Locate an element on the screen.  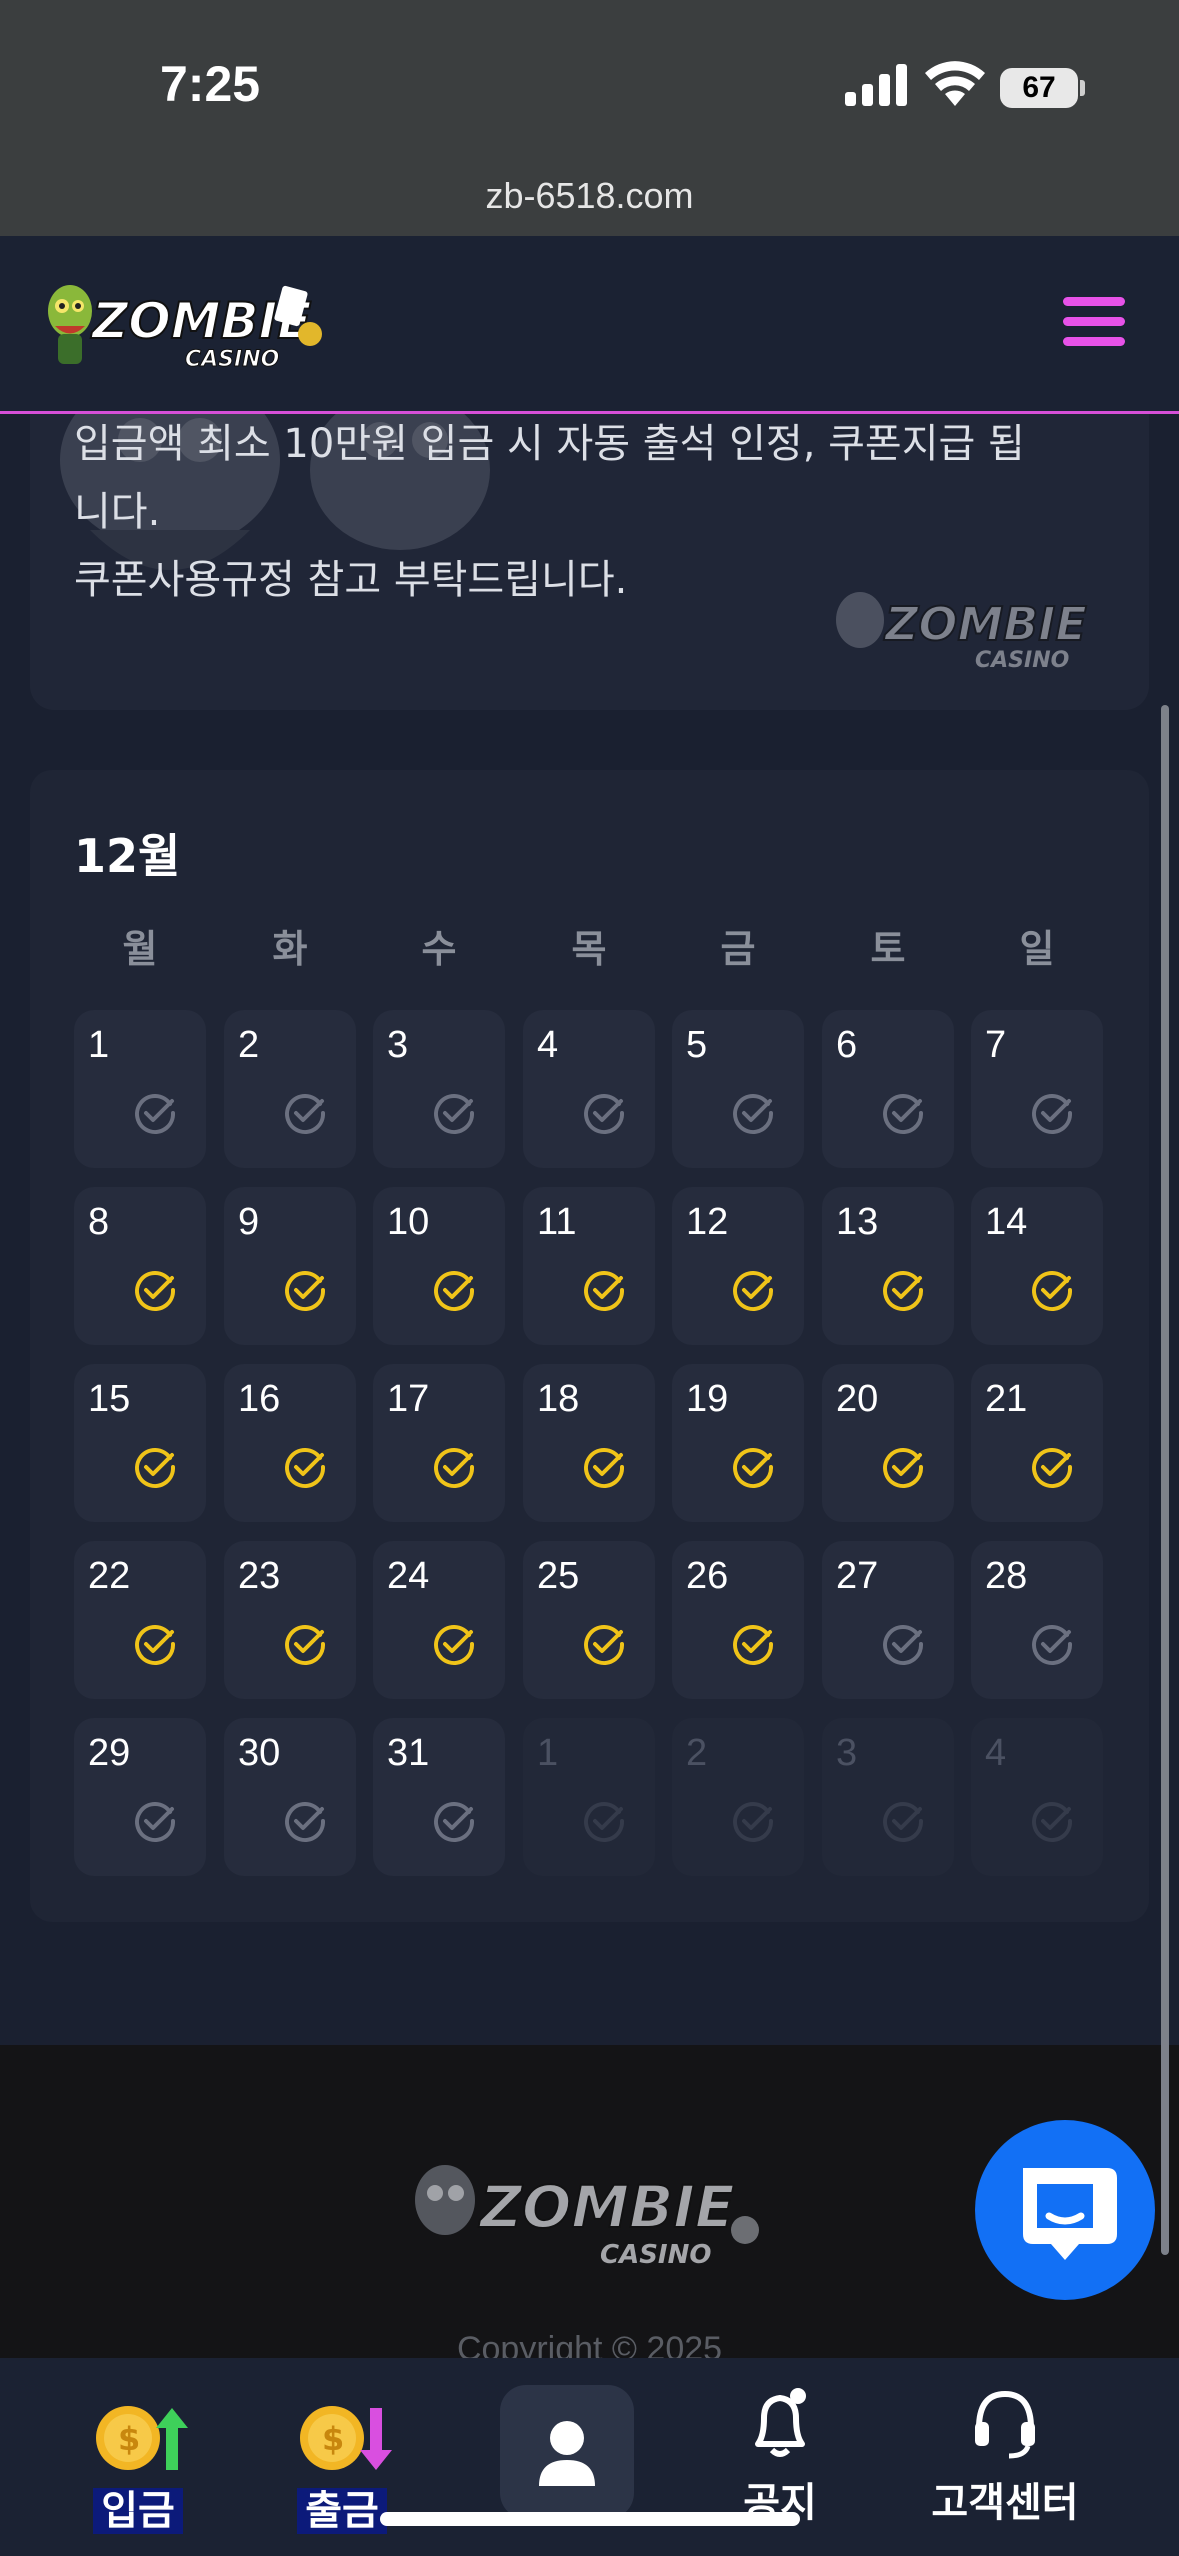
calendar-day: 10 is located at coordinates (439, 1266).